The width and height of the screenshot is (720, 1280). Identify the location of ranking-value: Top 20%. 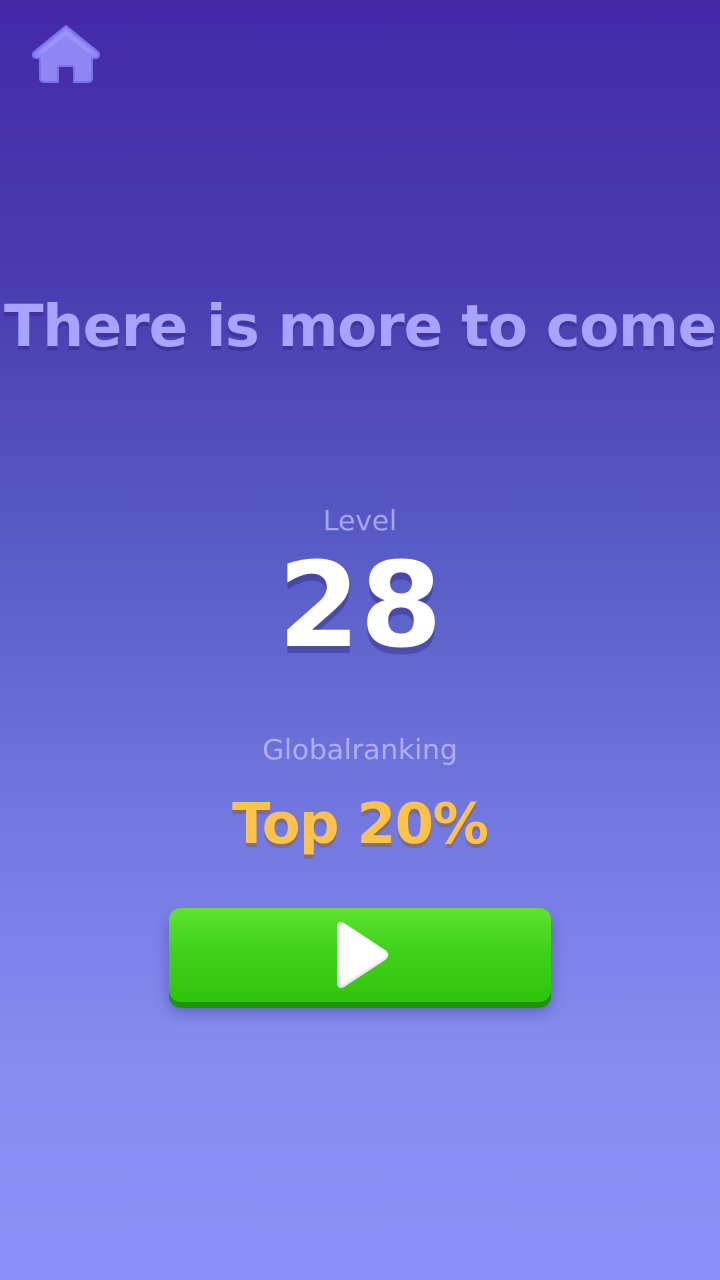
(360, 824).